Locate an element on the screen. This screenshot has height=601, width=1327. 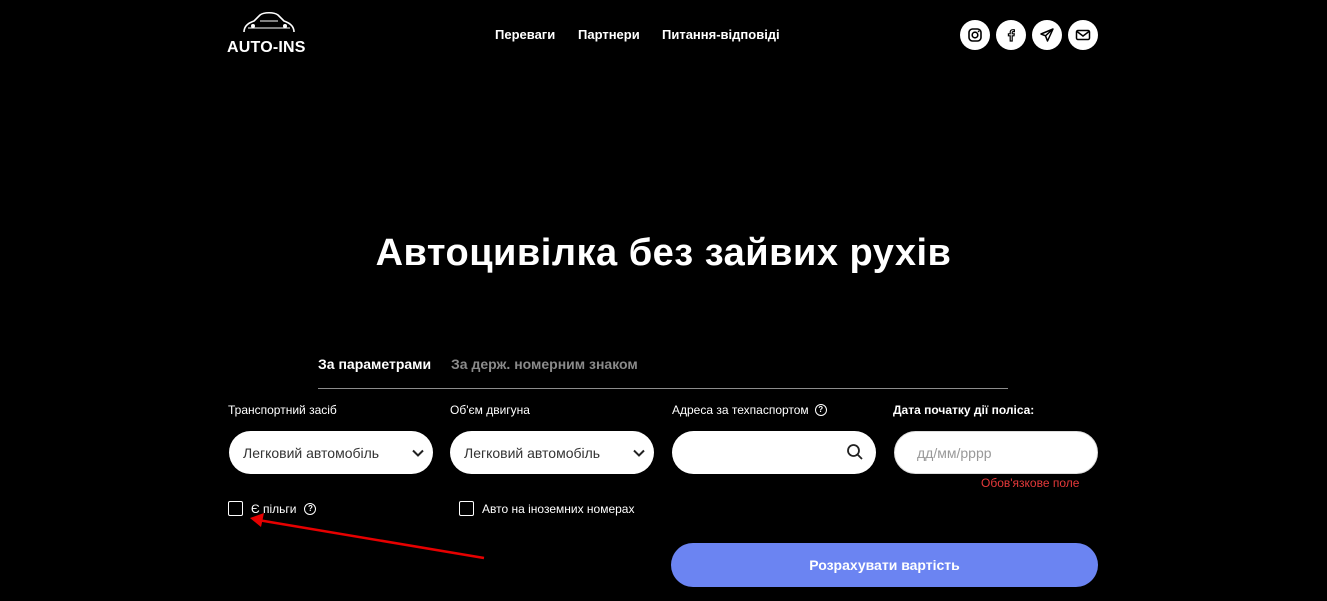
facebook-icon is located at coordinates (1011, 35).